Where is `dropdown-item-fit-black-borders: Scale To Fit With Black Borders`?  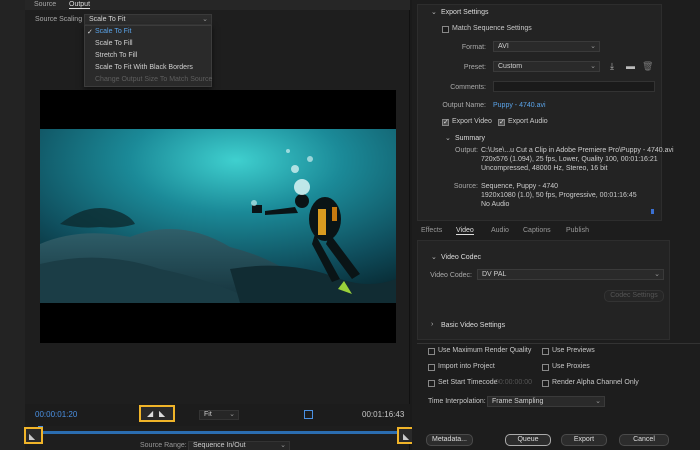
dropdown-item-fit-black-borders: Scale To Fit With Black Borders is located at coordinates (144, 67).